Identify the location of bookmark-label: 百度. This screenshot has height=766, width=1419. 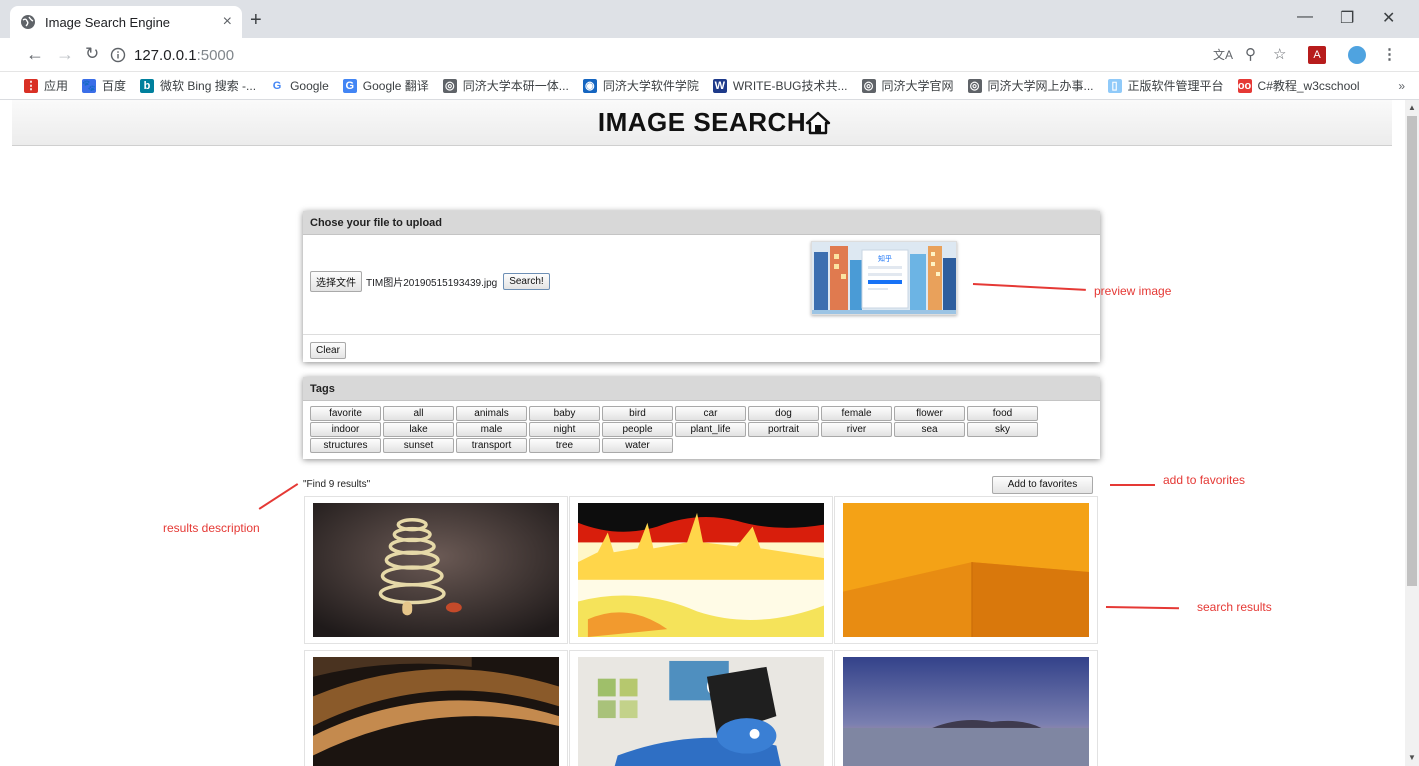
(114, 86).